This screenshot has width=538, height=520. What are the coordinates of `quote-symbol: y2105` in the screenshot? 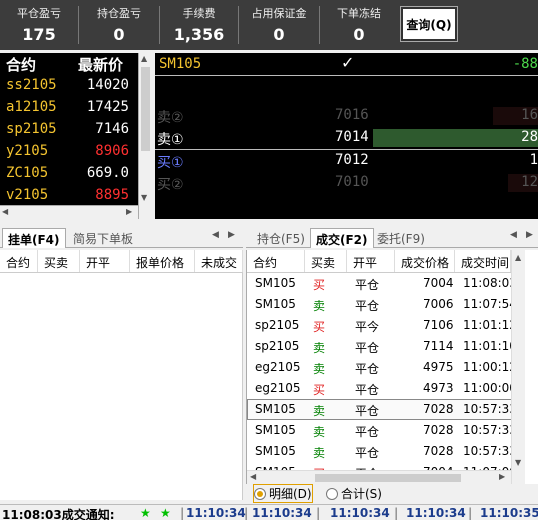 It's located at (27, 151).